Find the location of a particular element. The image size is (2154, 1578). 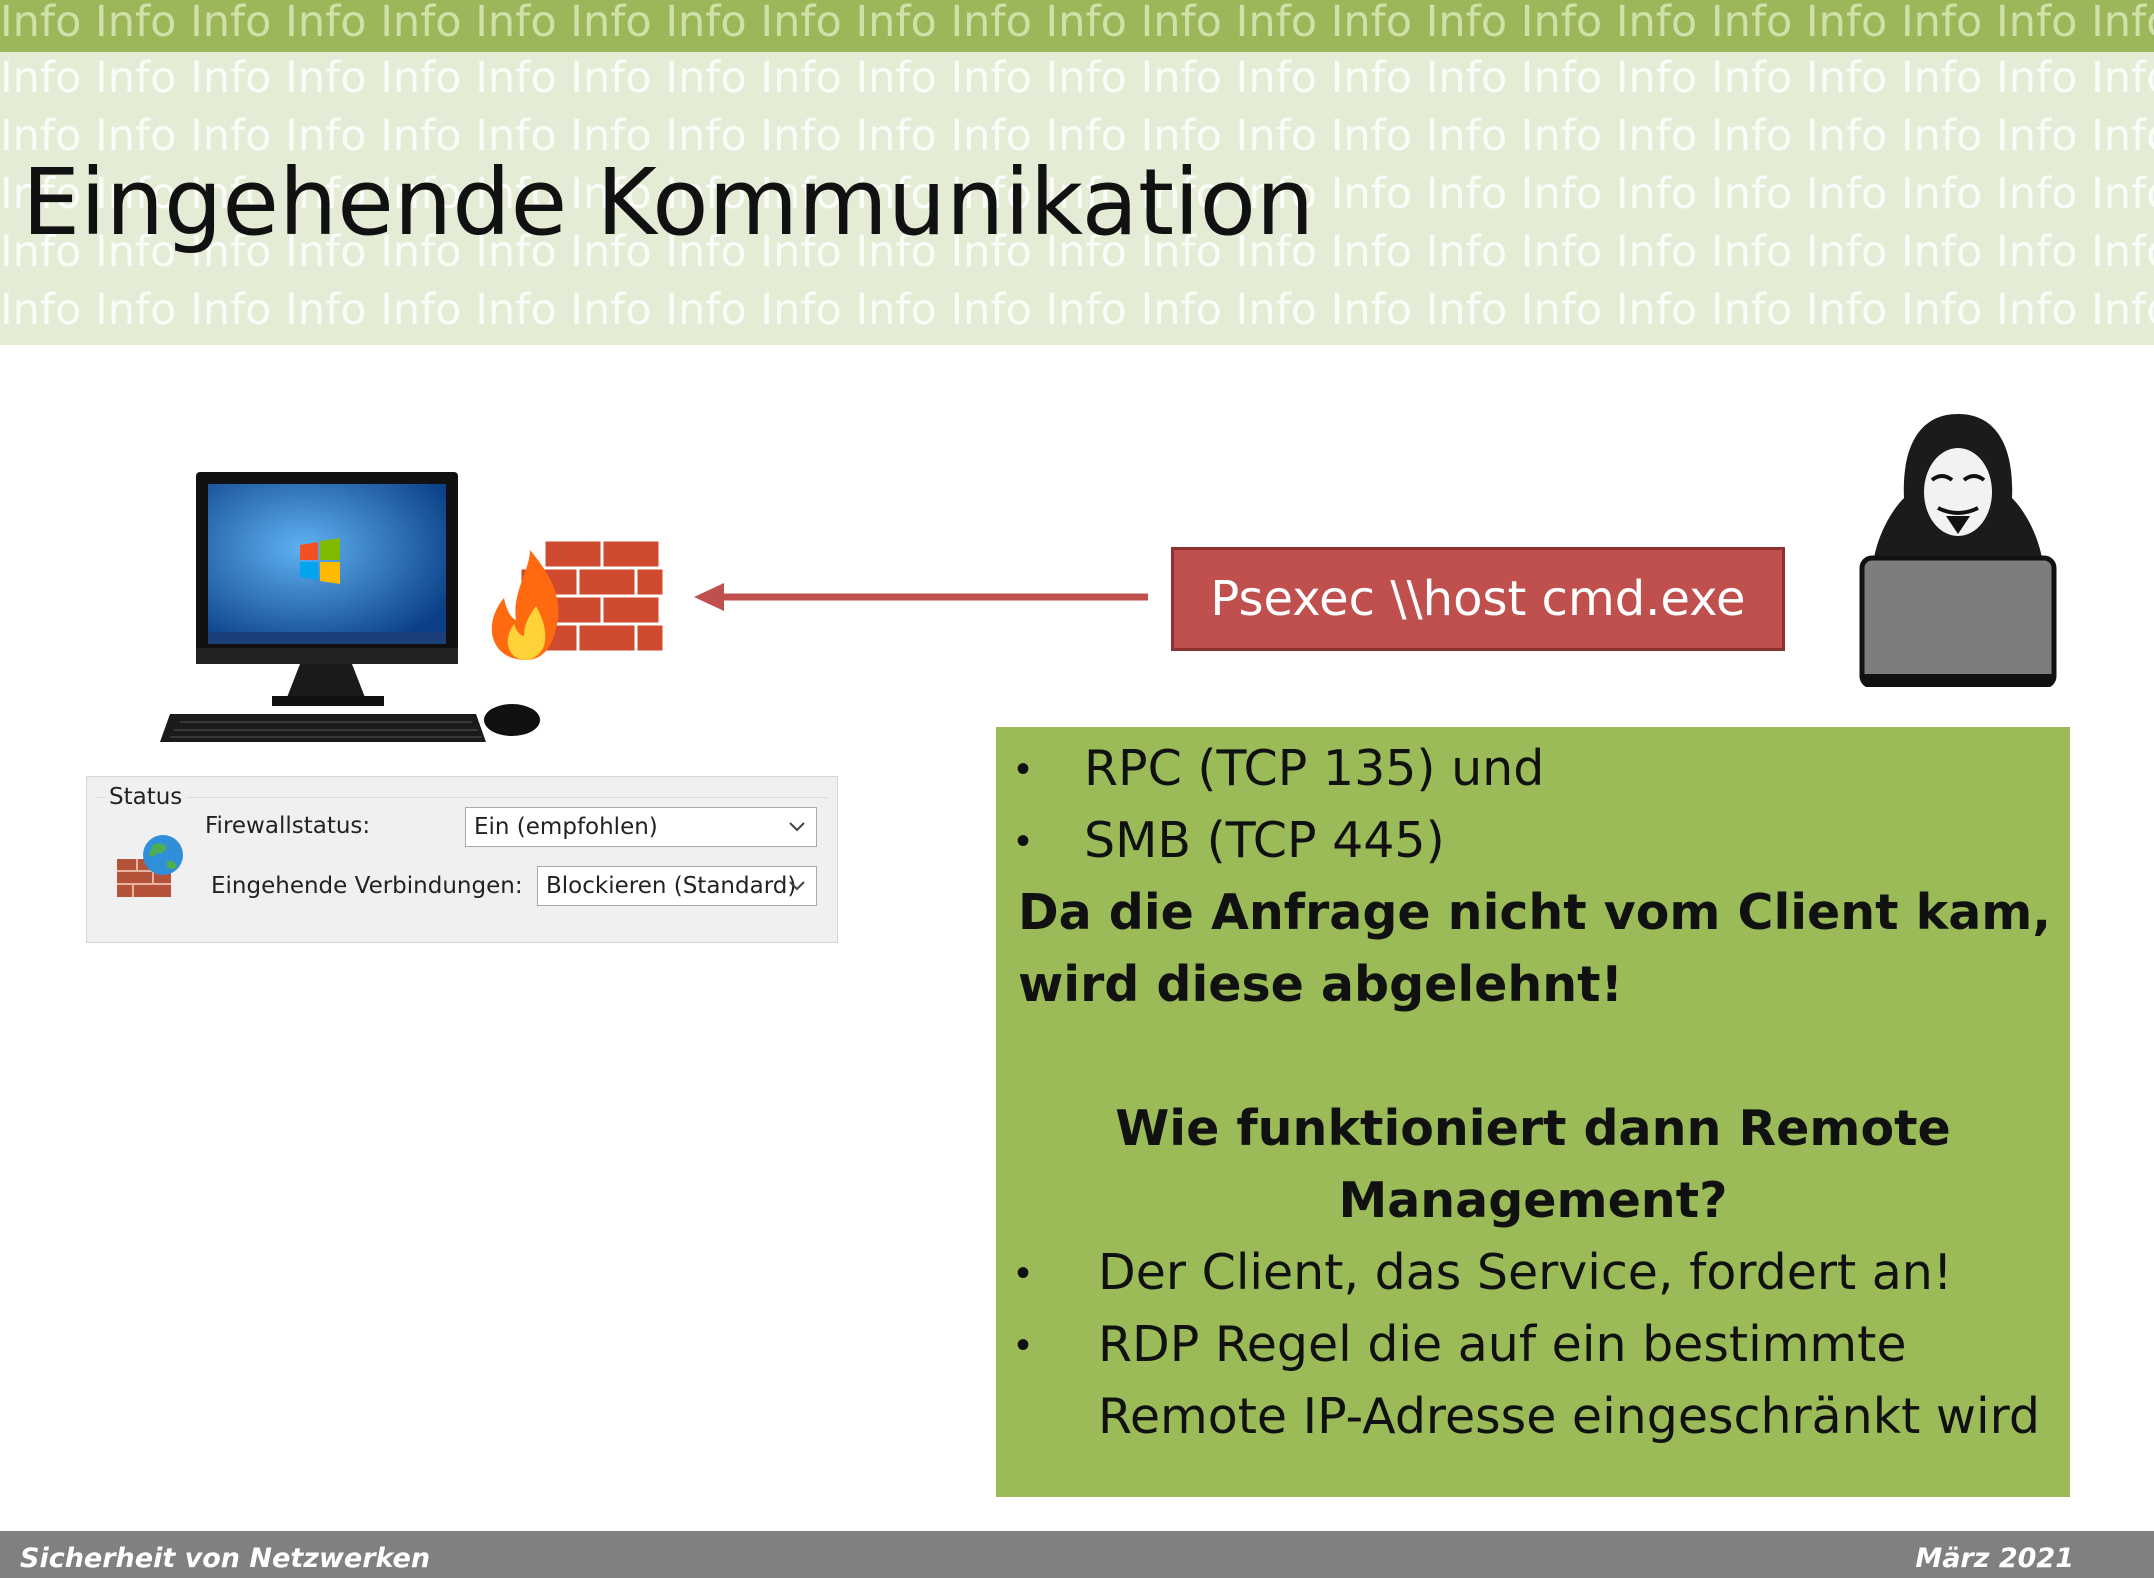

question-line-1: Wie funktioniert dann Remote is located at coordinates (1533, 1128).